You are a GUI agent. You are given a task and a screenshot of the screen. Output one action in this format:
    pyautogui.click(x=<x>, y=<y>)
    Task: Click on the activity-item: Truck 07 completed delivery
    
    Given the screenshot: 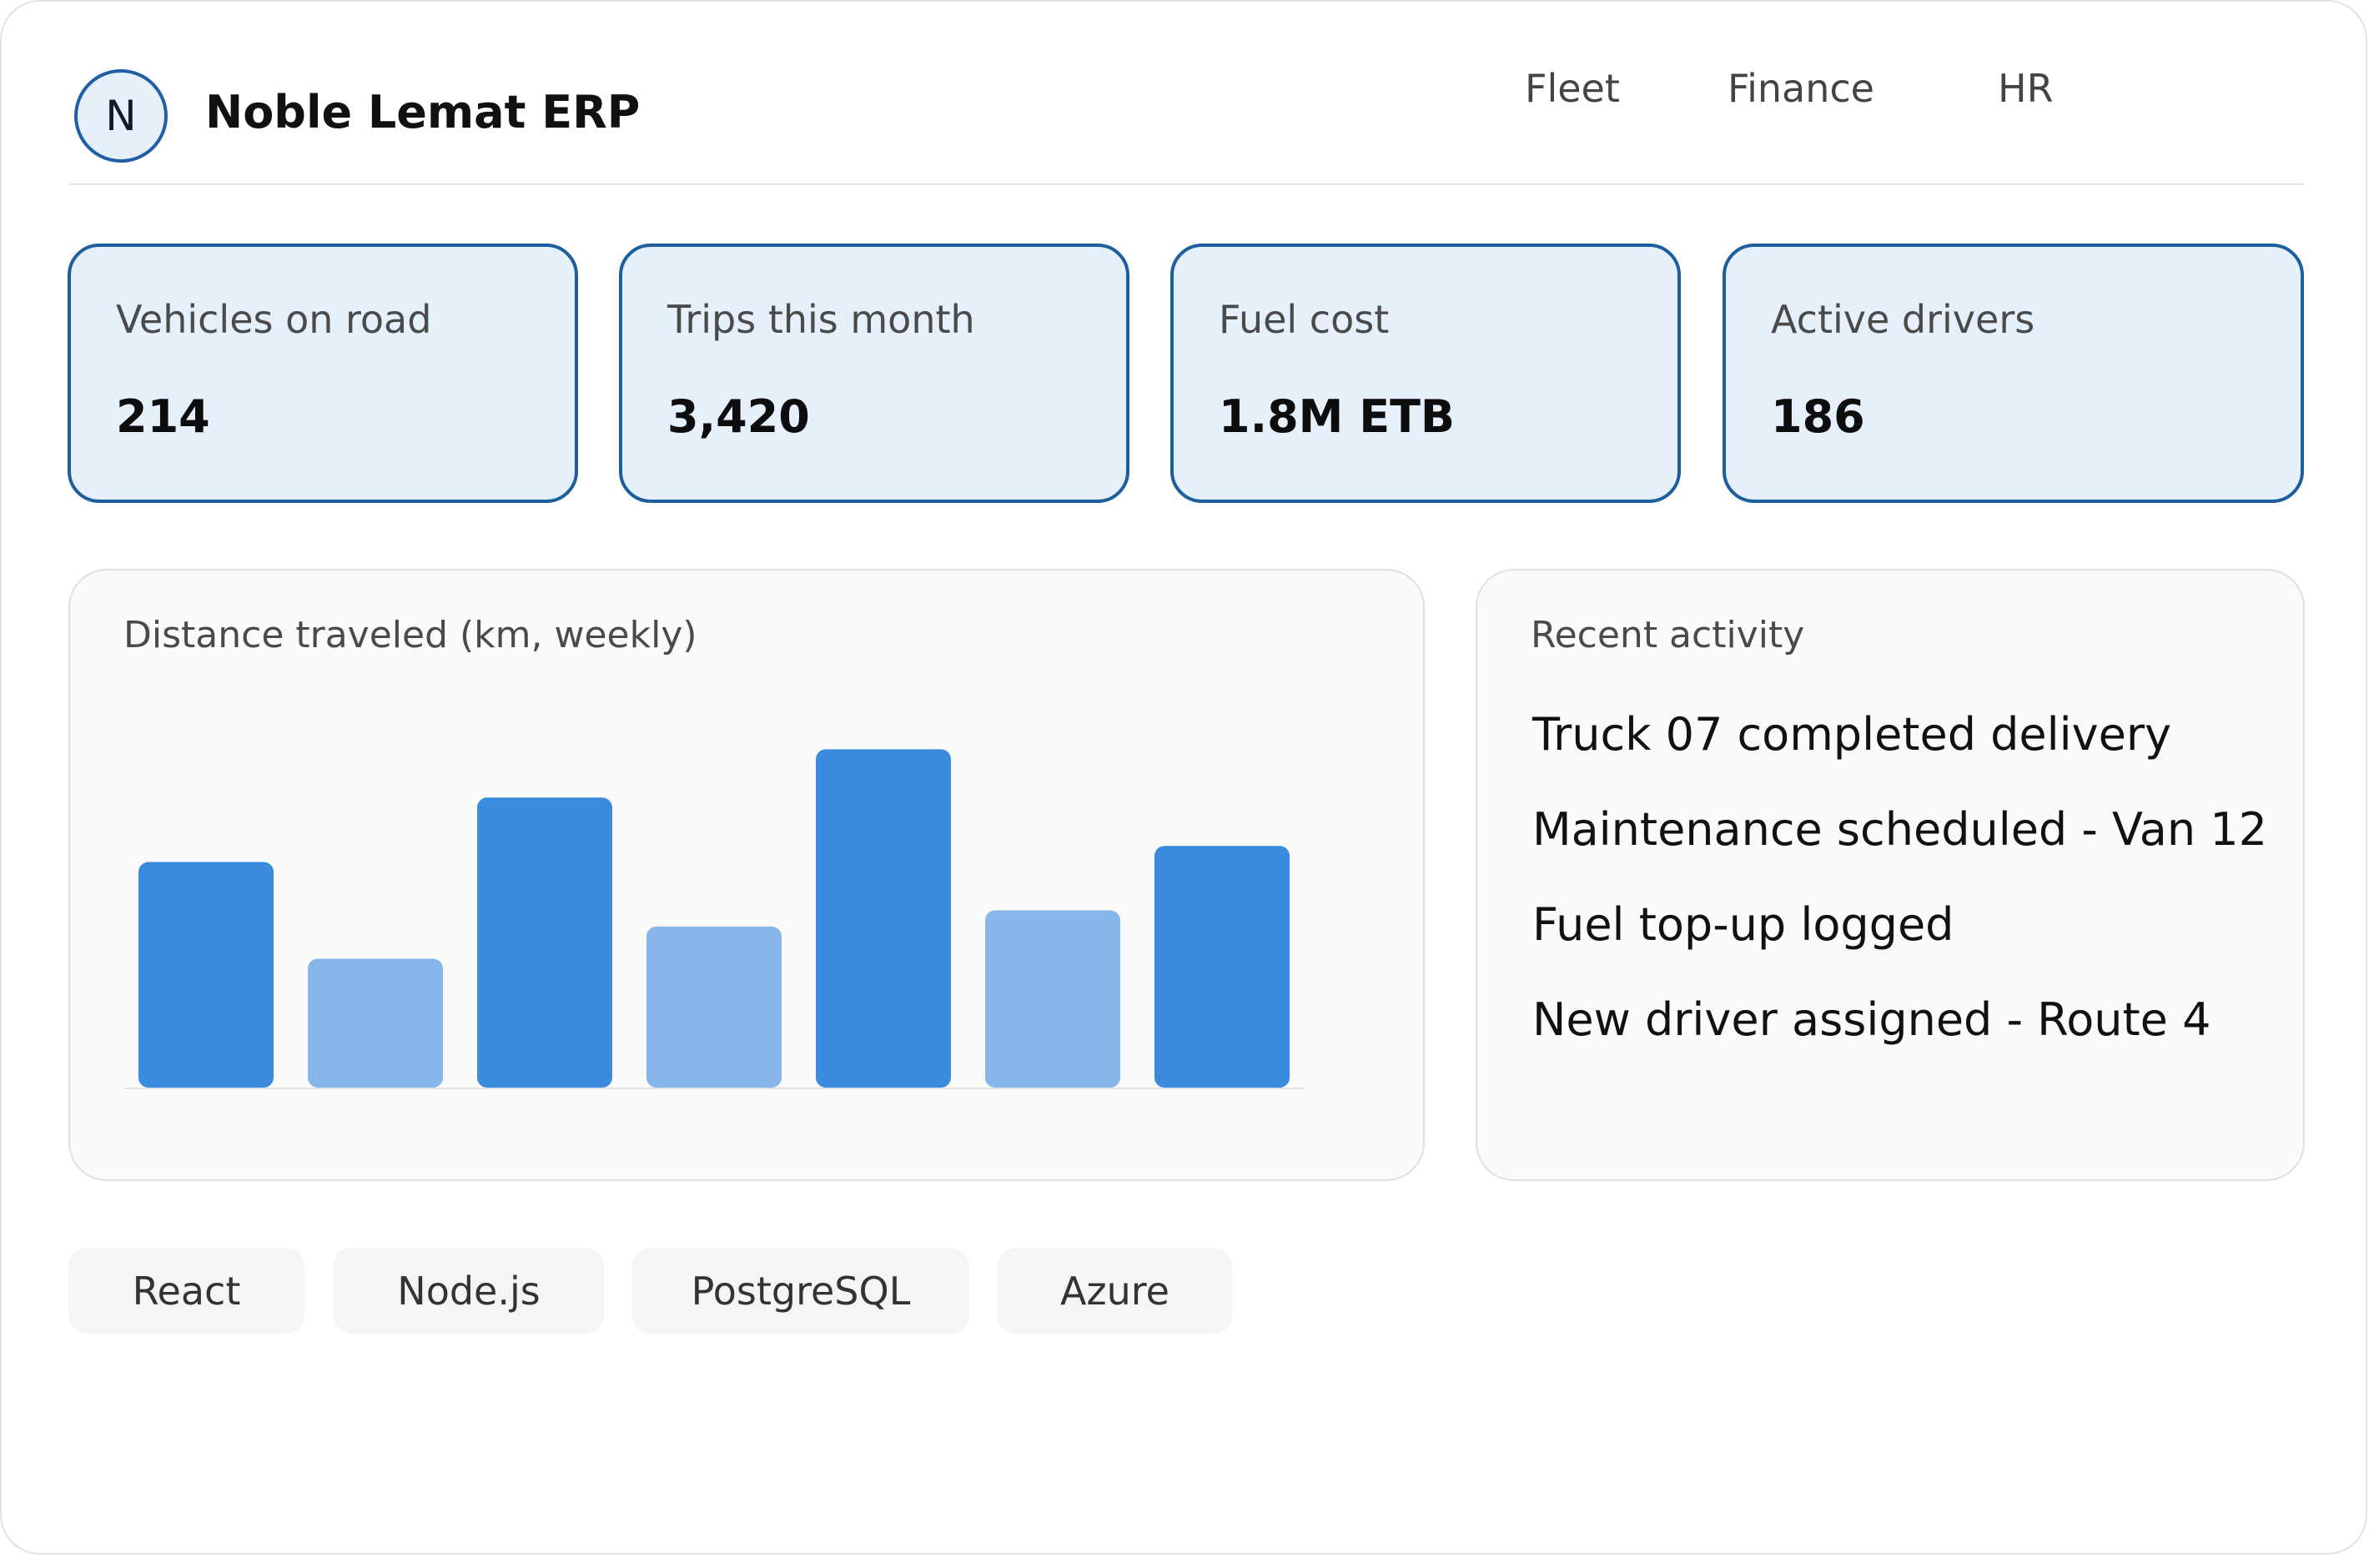 What is the action you would take?
    pyautogui.click(x=1851, y=734)
    